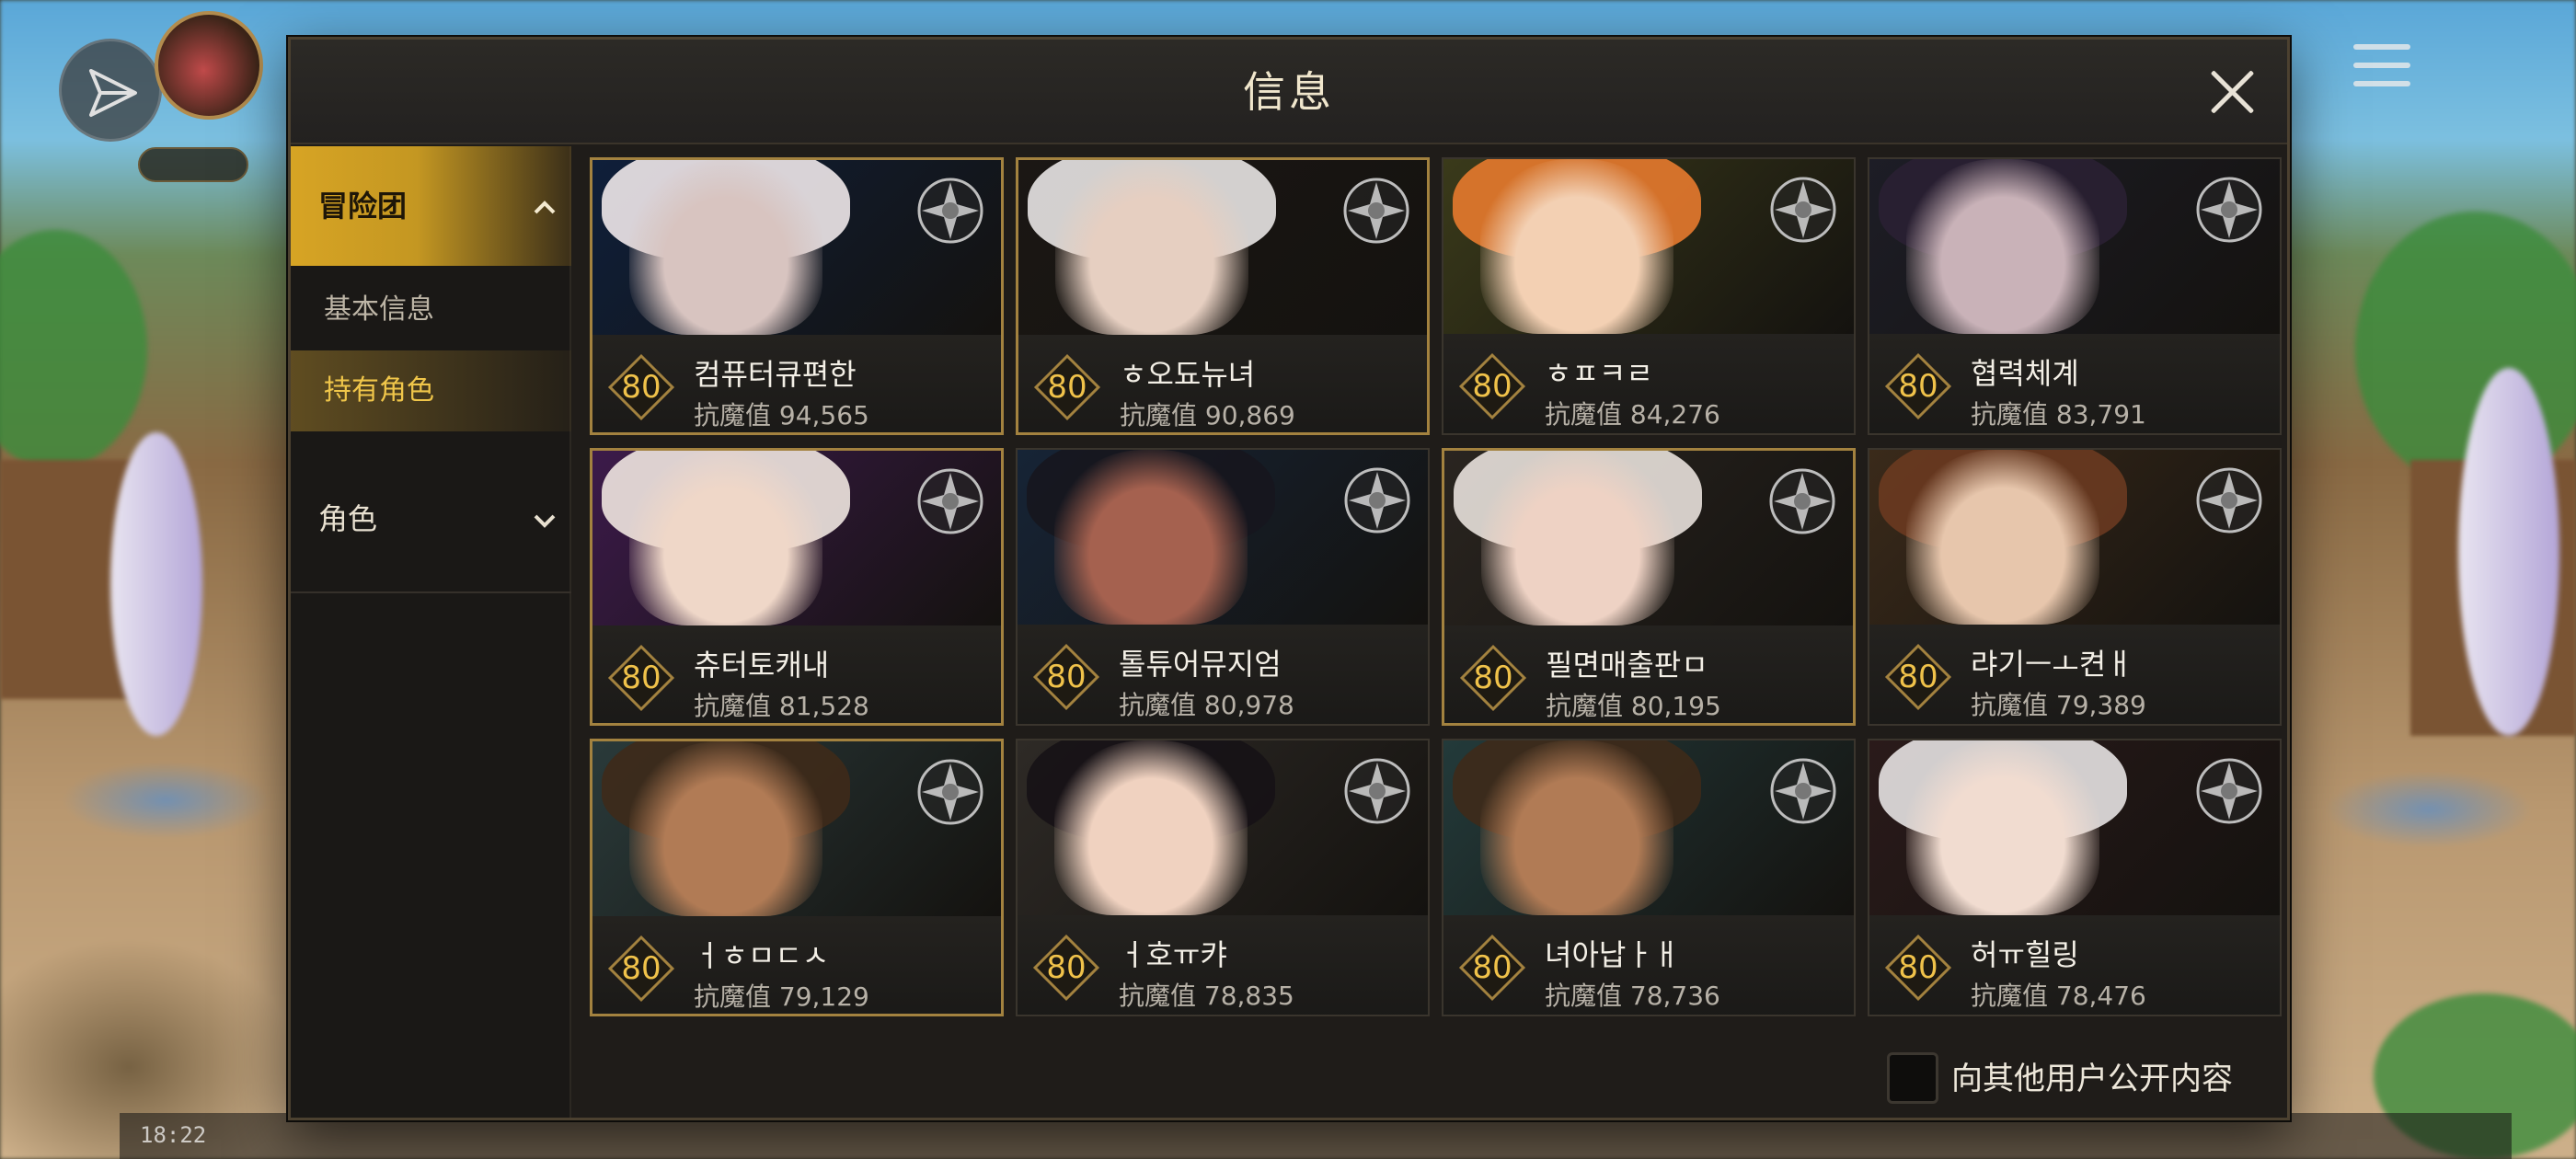  Describe the element at coordinates (2232, 92) in the screenshot. I see `close-button` at that location.